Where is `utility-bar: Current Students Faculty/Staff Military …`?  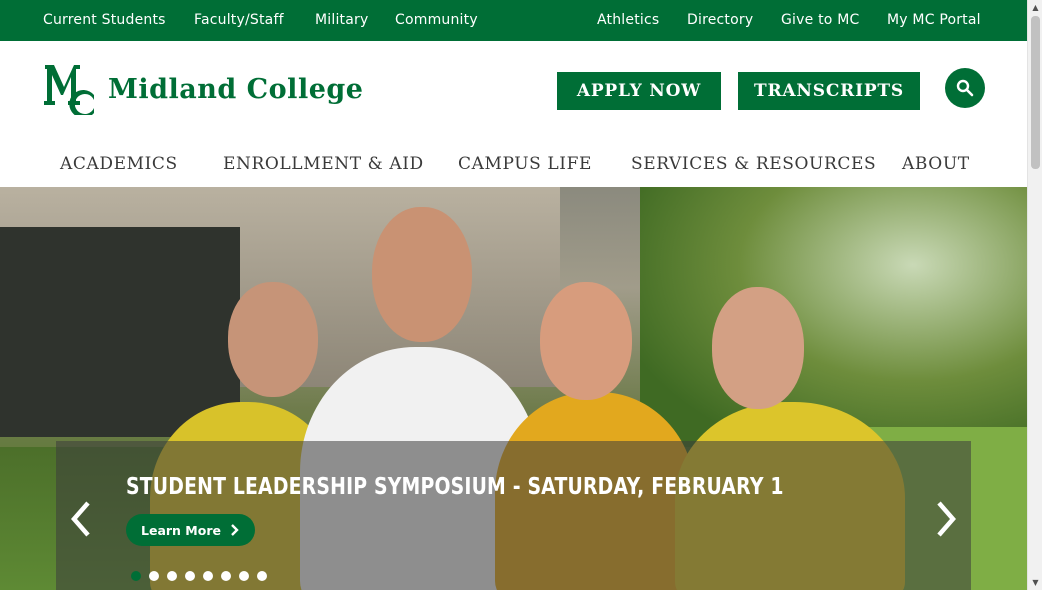 utility-bar: Current Students Faculty/Staff Military … is located at coordinates (513, 20).